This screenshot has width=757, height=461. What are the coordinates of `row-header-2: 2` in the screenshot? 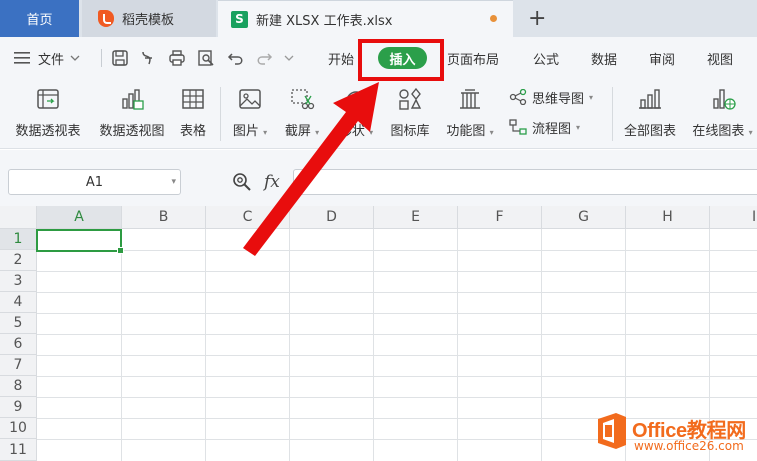 It's located at (18, 260).